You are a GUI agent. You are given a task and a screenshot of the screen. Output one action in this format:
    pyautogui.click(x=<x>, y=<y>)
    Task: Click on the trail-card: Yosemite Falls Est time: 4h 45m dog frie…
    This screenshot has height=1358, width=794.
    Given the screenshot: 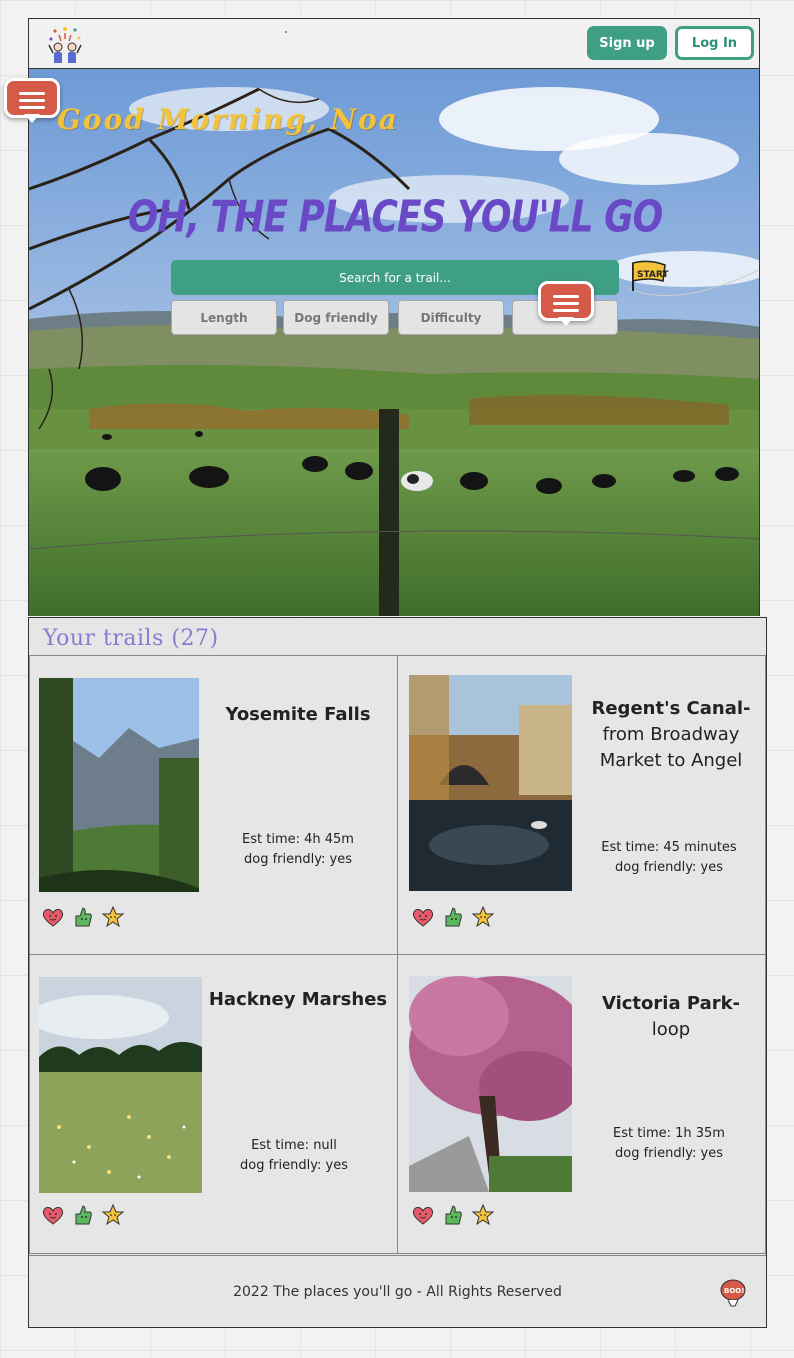 What is the action you would take?
    pyautogui.click(x=213, y=805)
    